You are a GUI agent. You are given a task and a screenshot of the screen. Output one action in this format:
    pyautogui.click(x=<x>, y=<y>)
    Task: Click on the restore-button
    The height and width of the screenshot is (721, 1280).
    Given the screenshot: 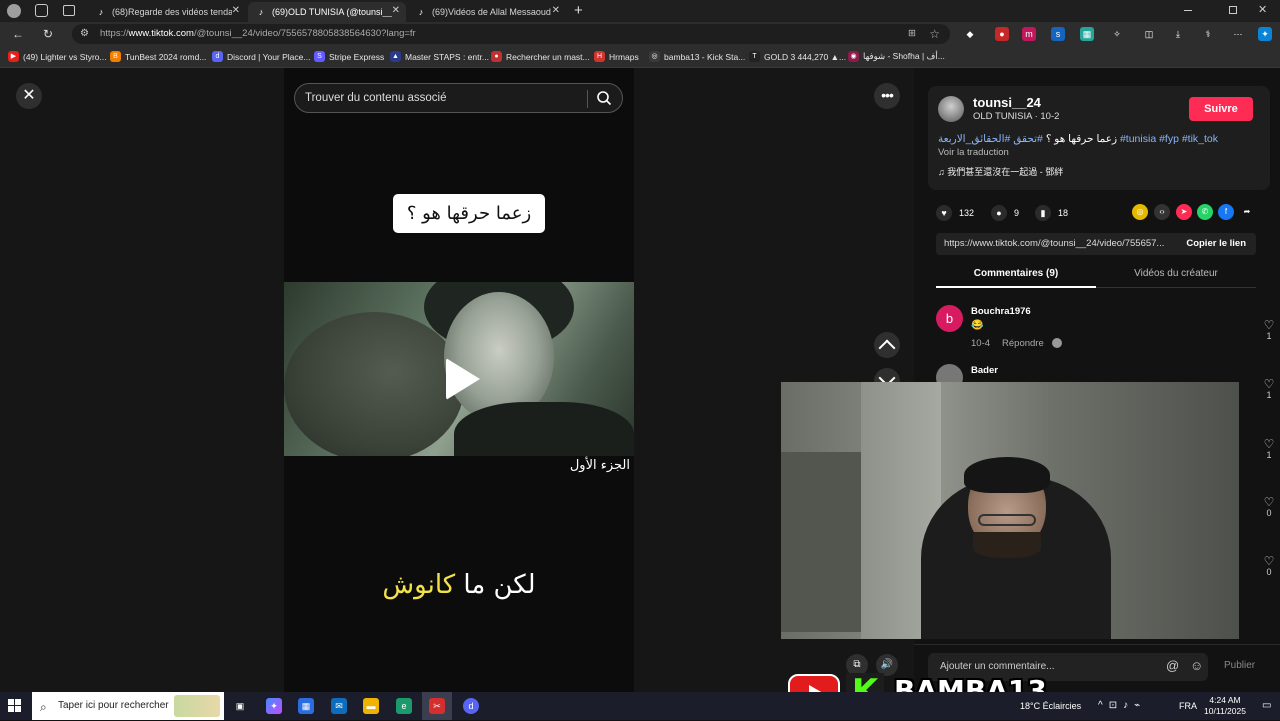 What is the action you would take?
    pyautogui.click(x=1233, y=10)
    